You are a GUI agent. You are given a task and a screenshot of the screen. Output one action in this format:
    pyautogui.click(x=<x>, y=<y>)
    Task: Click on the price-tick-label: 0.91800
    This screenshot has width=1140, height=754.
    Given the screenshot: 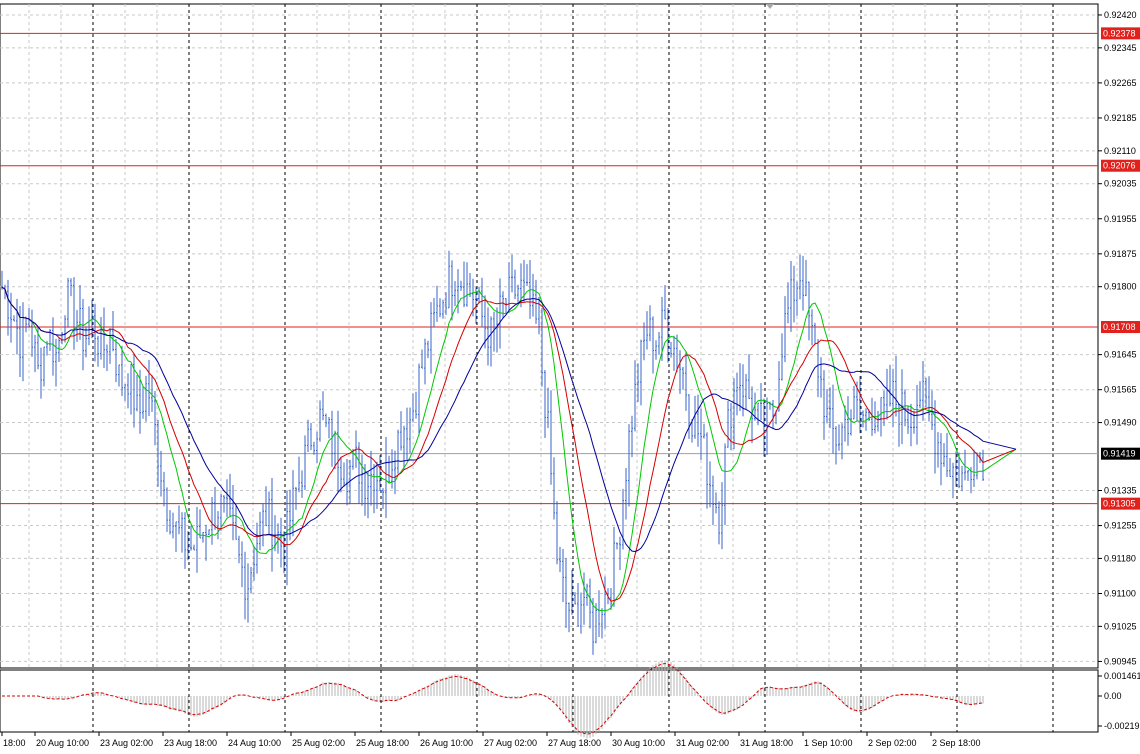 What is the action you would take?
    pyautogui.click(x=1120, y=287)
    